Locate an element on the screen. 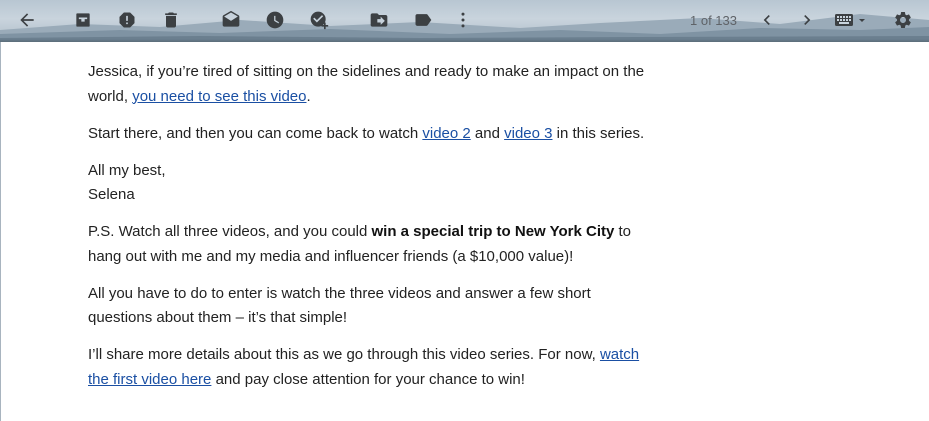  more-vert-icon is located at coordinates (463, 20).